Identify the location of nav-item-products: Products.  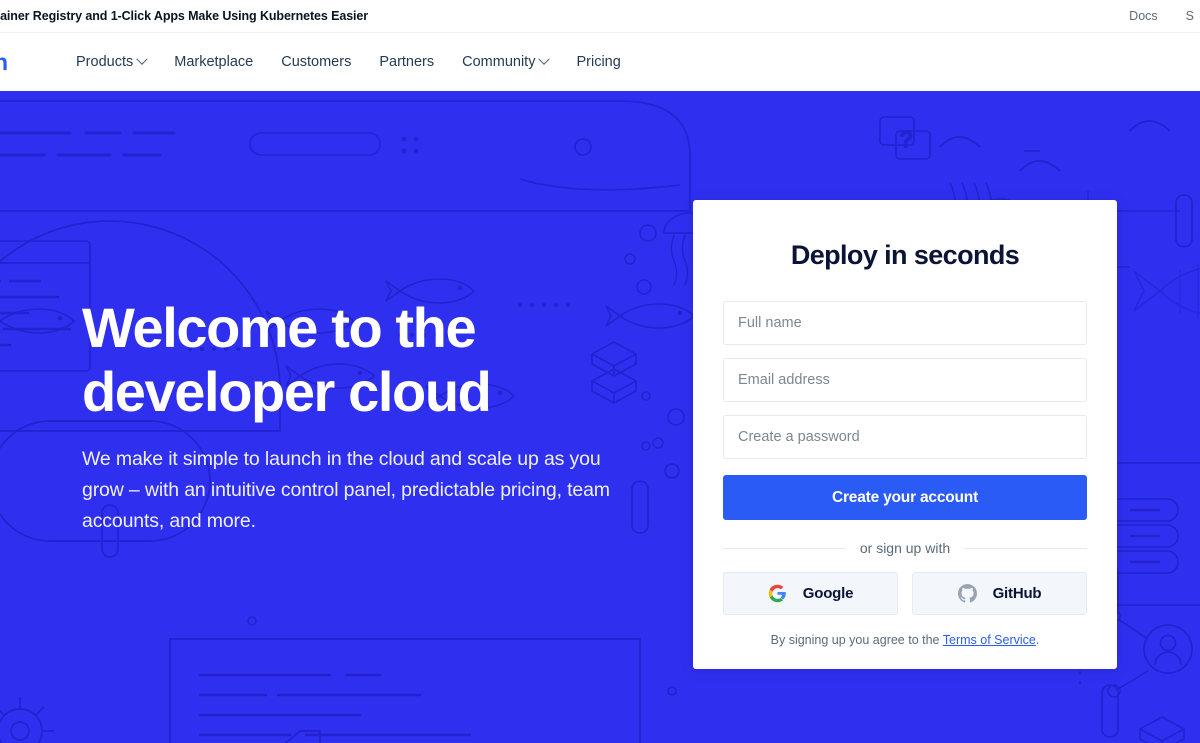
(111, 61).